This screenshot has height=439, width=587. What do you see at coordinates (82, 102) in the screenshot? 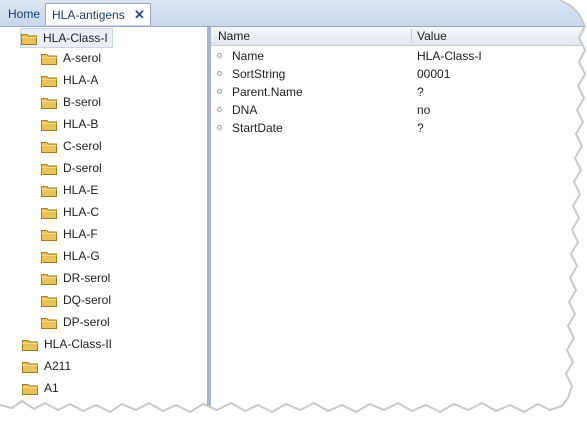
I see `tree-item-label: B-serol` at bounding box center [82, 102].